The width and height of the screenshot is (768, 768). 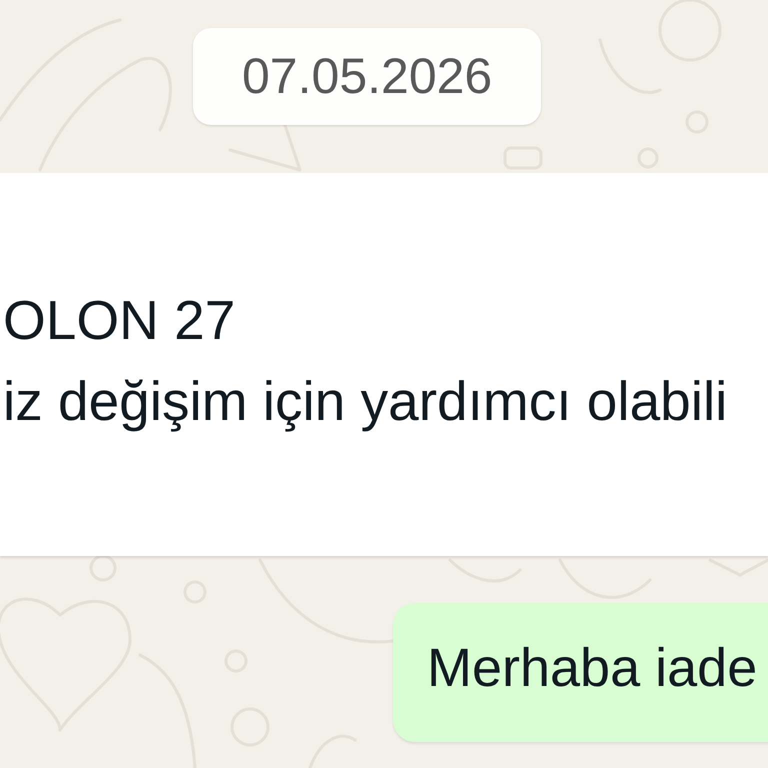 What do you see at coordinates (119, 320) in the screenshot?
I see `message-text: OLON 27` at bounding box center [119, 320].